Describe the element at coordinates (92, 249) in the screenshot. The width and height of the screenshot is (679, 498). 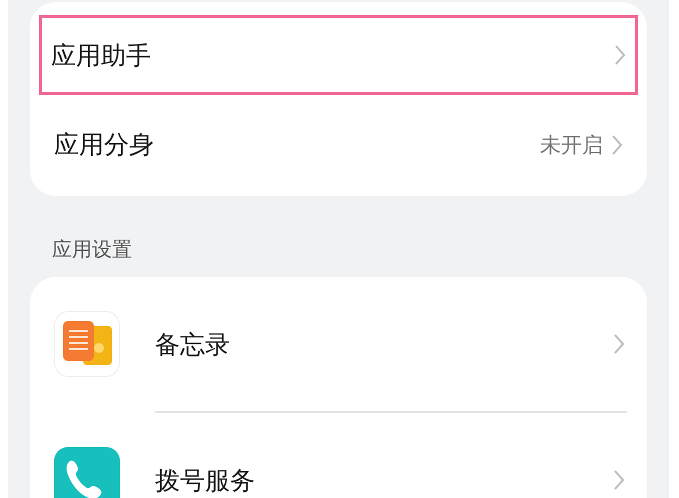
I see `section-title: 应用设置` at that location.